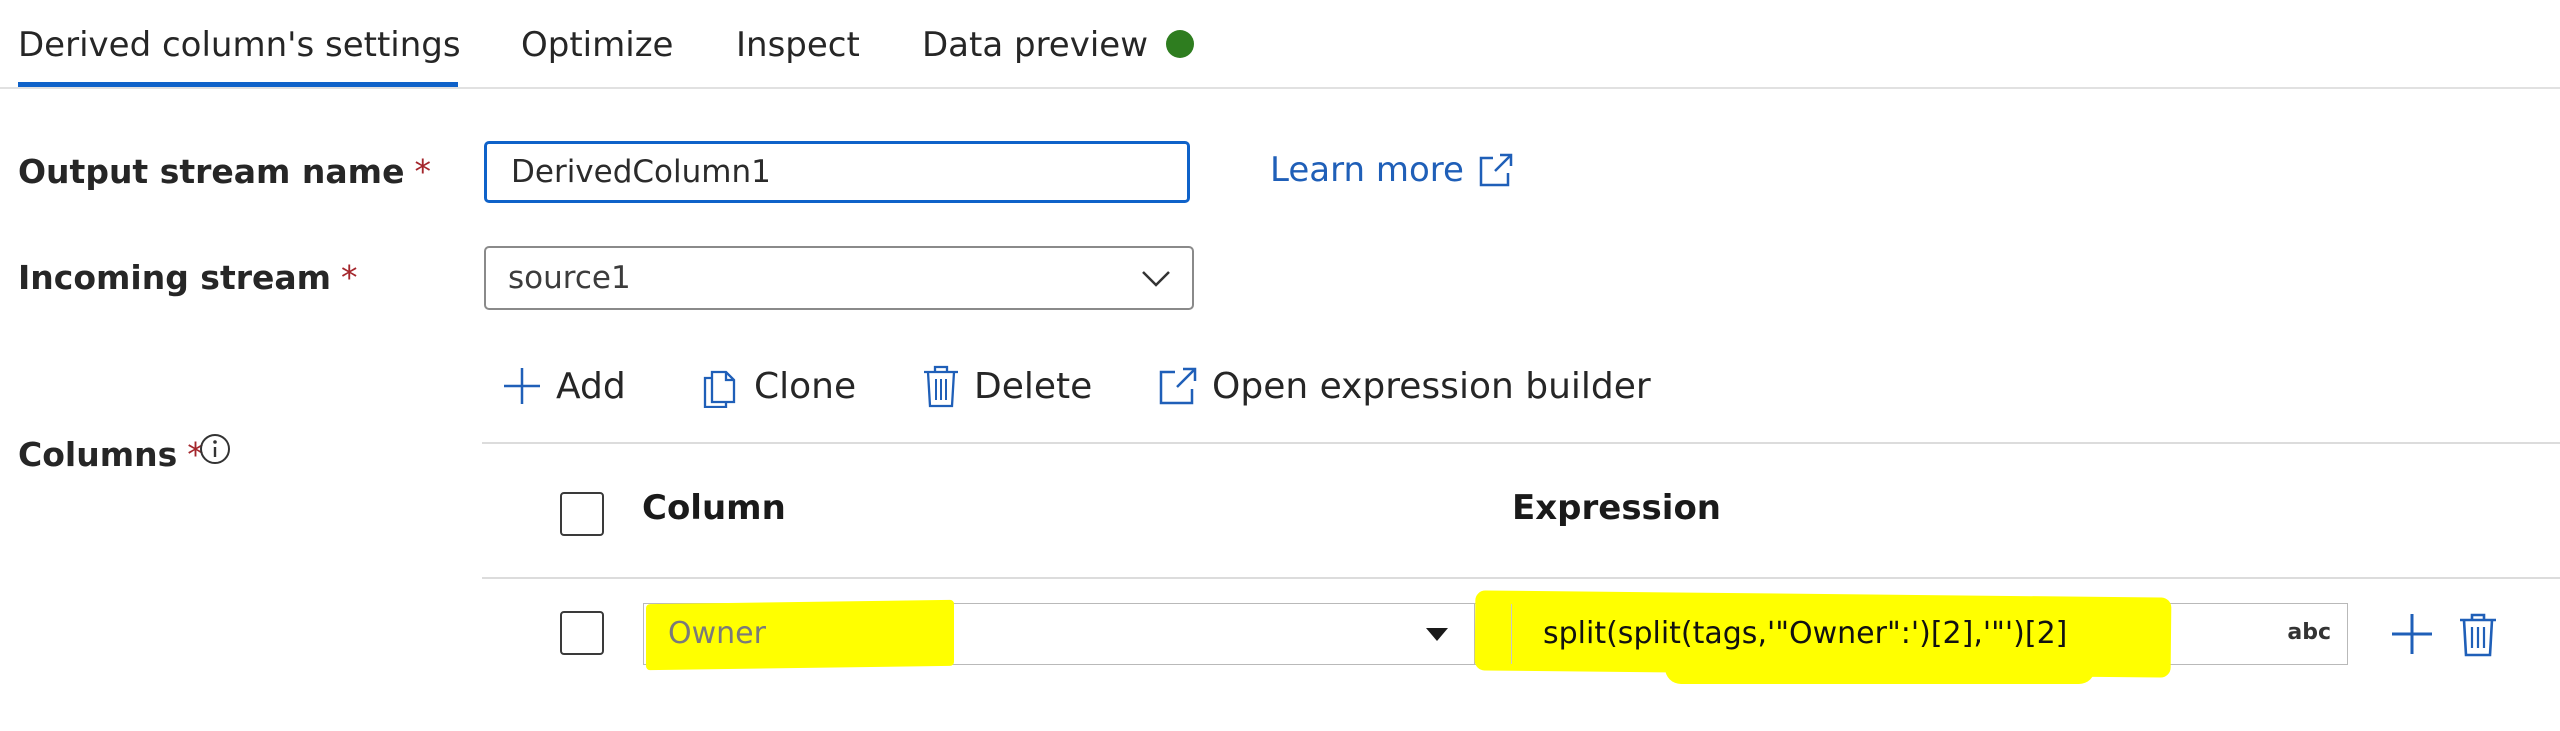 This screenshot has width=2560, height=731. I want to click on add-row-icon, so click(2412, 634).